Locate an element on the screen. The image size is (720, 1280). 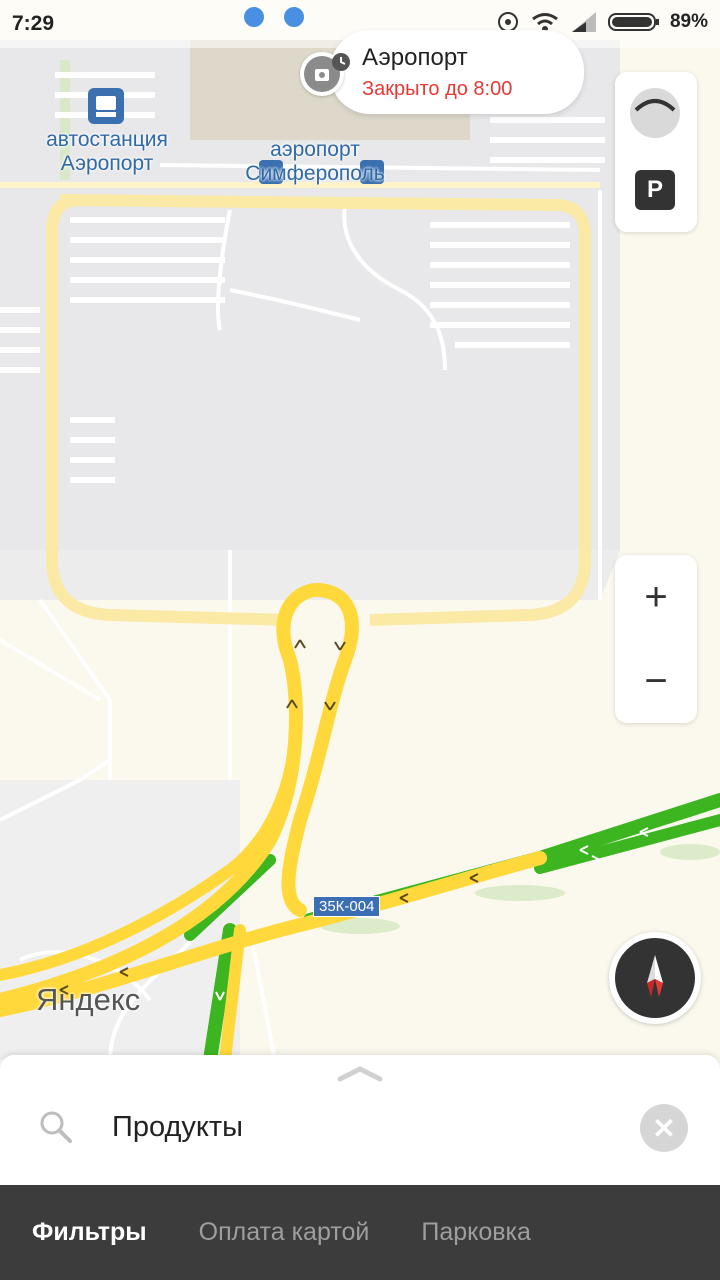
parking-lot-right is located at coordinates (500, 285).